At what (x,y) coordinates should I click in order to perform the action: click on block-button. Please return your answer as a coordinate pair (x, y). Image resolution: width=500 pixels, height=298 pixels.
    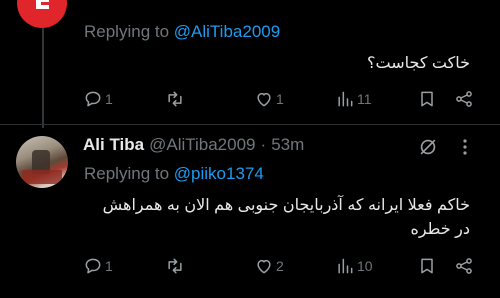
    Looking at the image, I should click on (428, 147).